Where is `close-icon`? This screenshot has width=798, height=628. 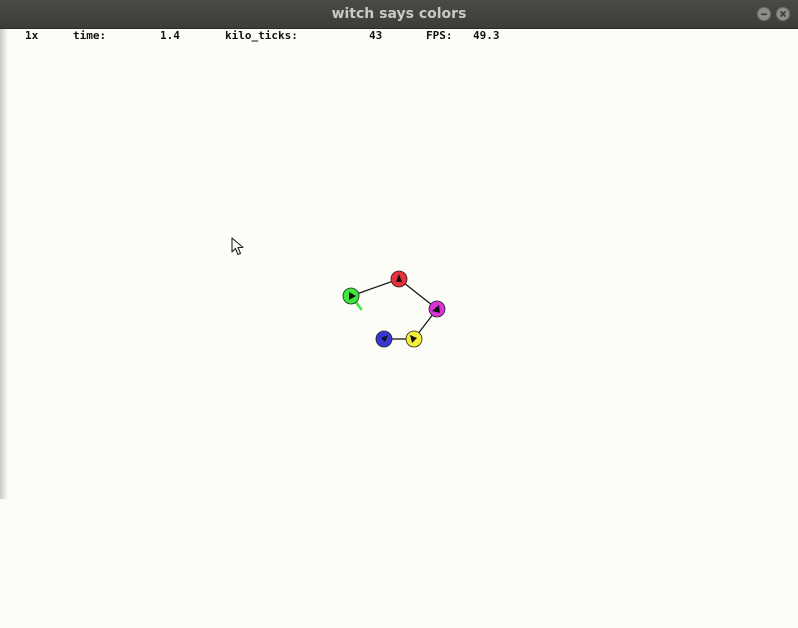 close-icon is located at coordinates (783, 14).